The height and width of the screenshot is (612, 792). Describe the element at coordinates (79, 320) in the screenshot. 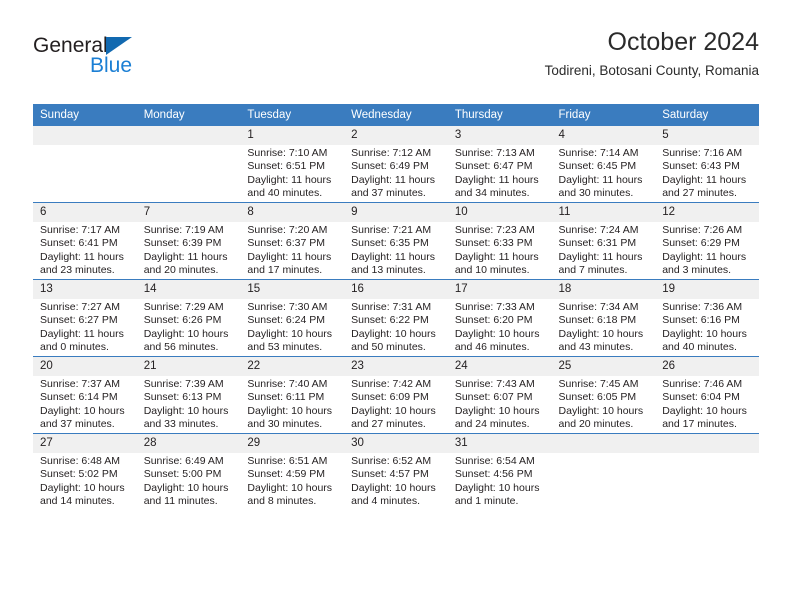

I see `sunset-text: Sunset: 6:27 PM` at that location.